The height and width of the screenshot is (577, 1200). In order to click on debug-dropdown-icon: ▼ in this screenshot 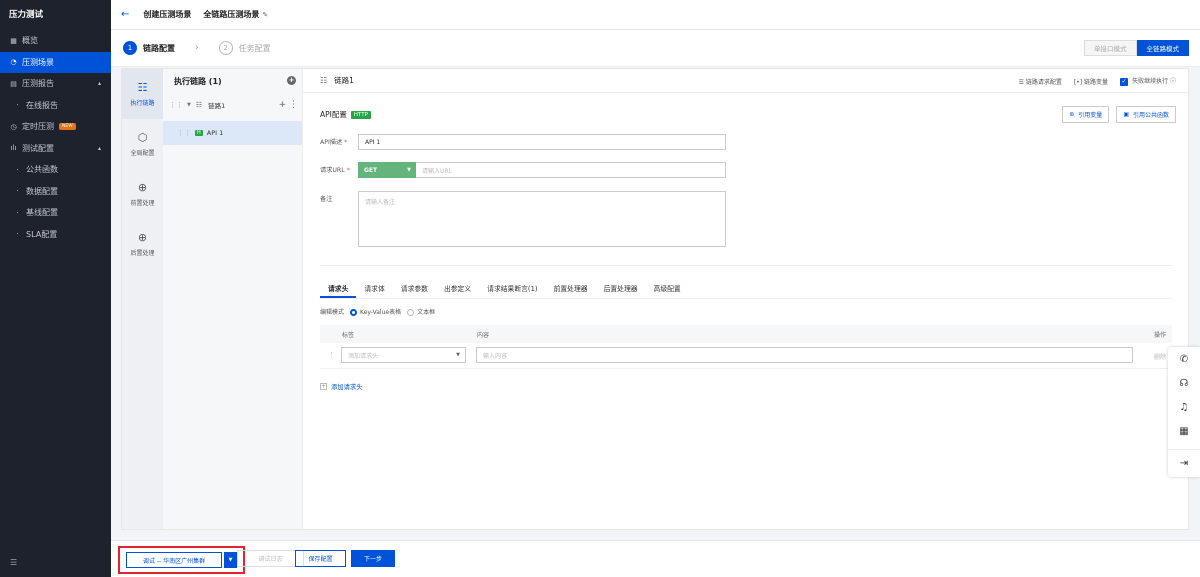, I will do `click(230, 560)`.